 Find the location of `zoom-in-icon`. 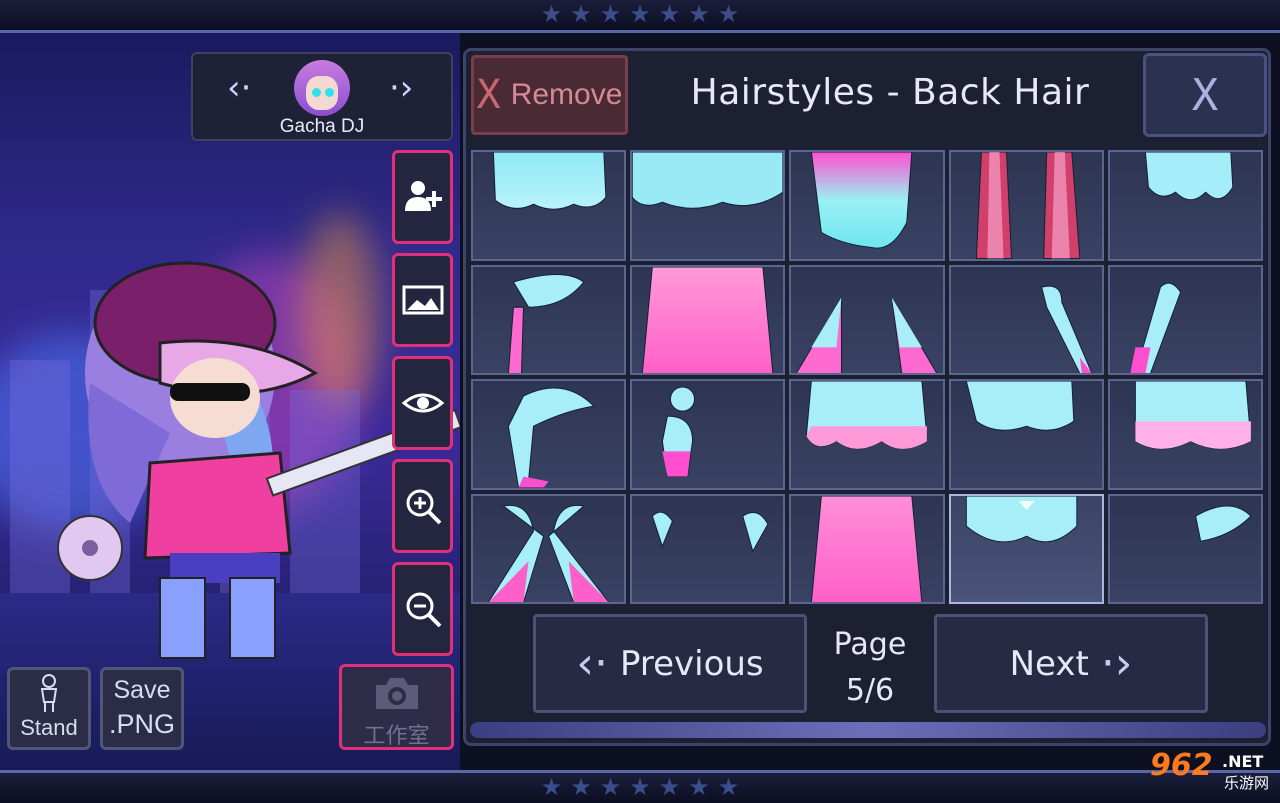

zoom-in-icon is located at coordinates (423, 507).